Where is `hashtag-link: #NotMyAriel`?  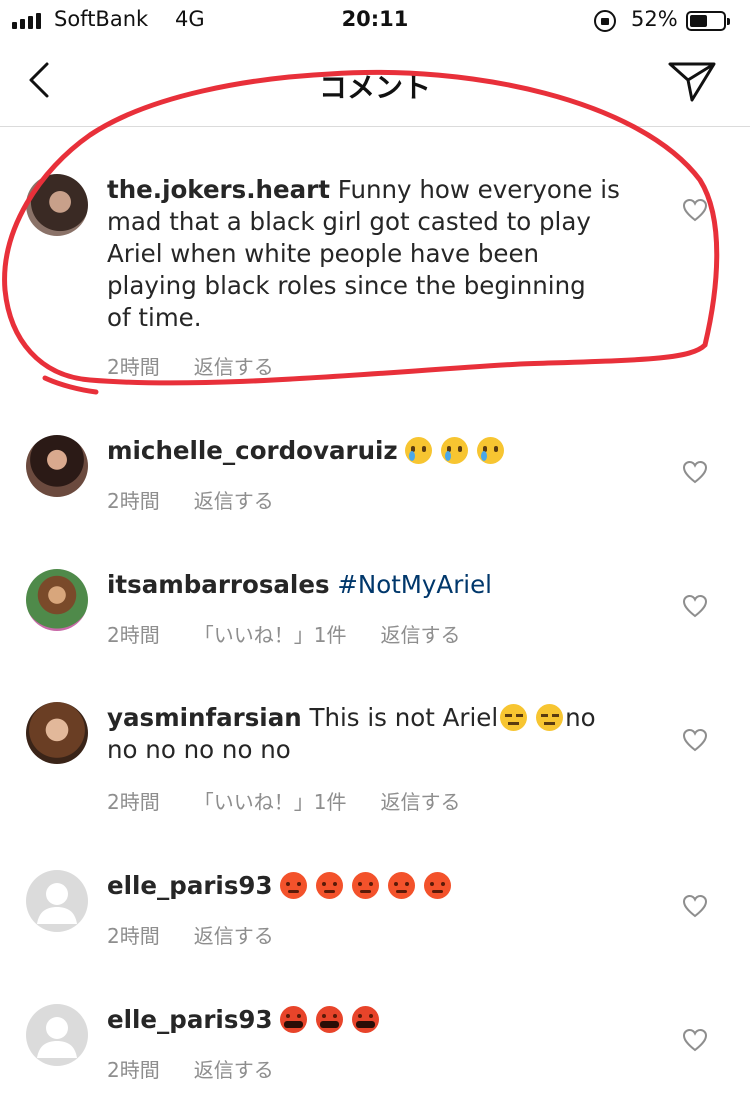 hashtag-link: #NotMyAriel is located at coordinates (414, 584).